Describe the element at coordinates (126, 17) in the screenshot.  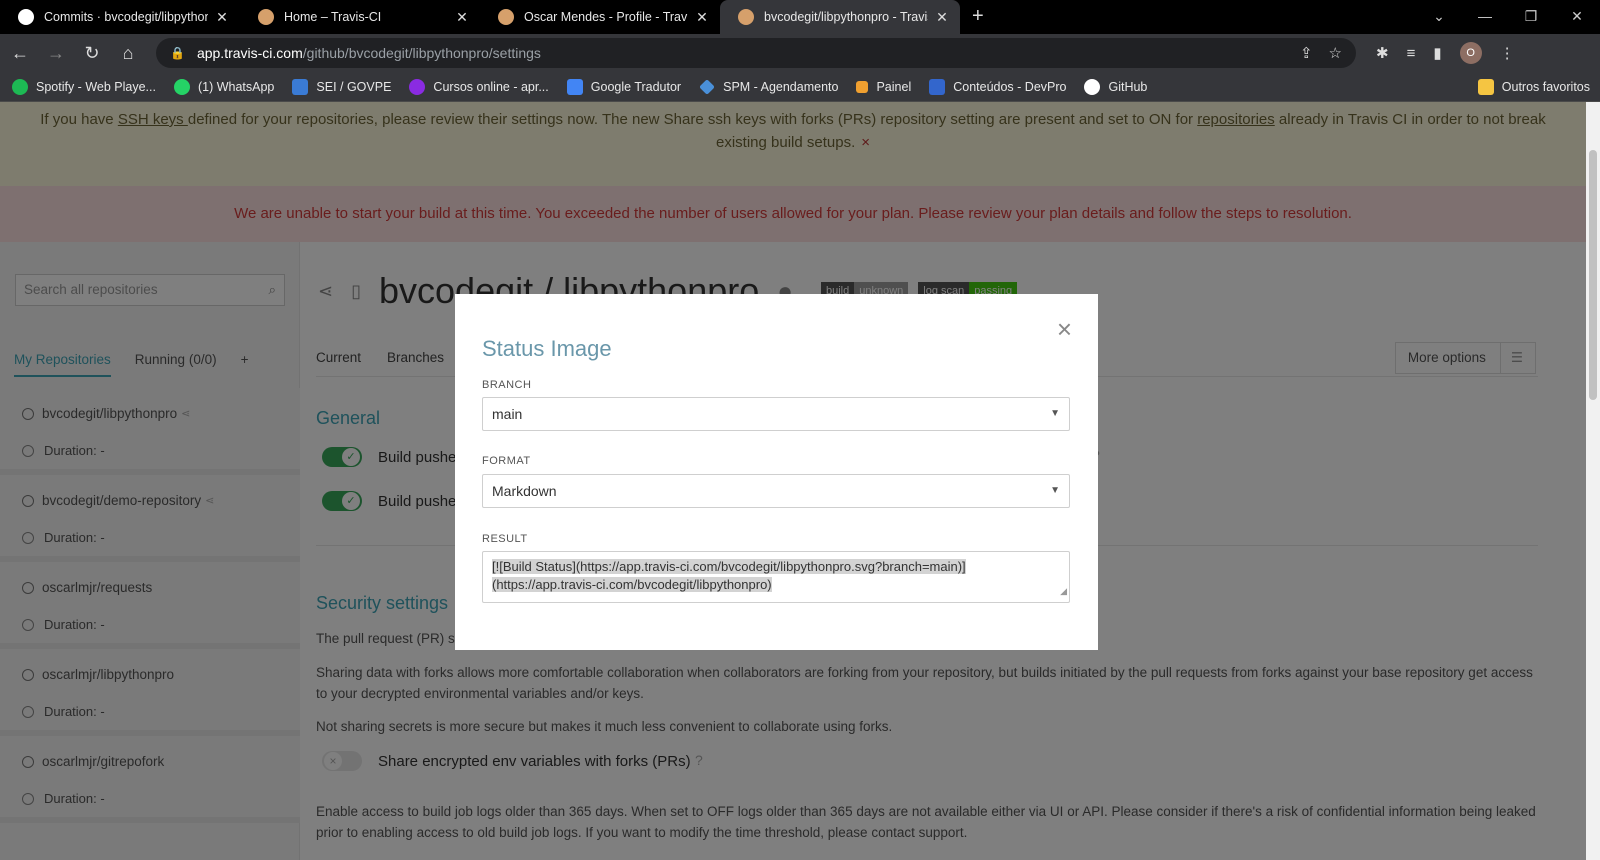
I see `tab-title: Commits · bvcodegit/libpythonpro` at that location.